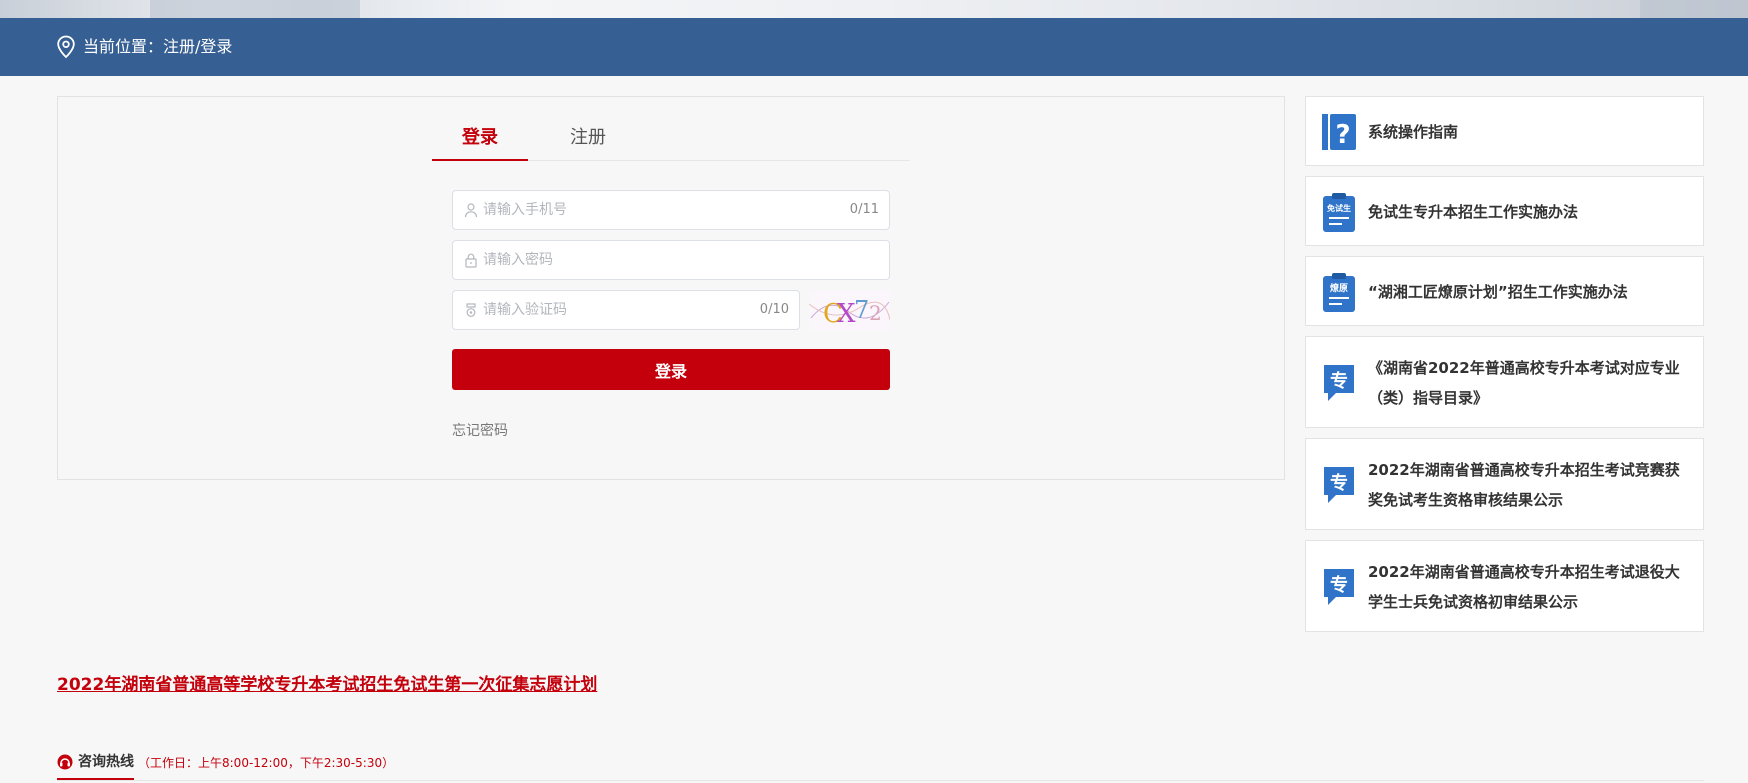 This screenshot has width=1748, height=783. What do you see at coordinates (874, 47) in the screenshot?
I see `location-bar: 当前位置：注册/登录` at bounding box center [874, 47].